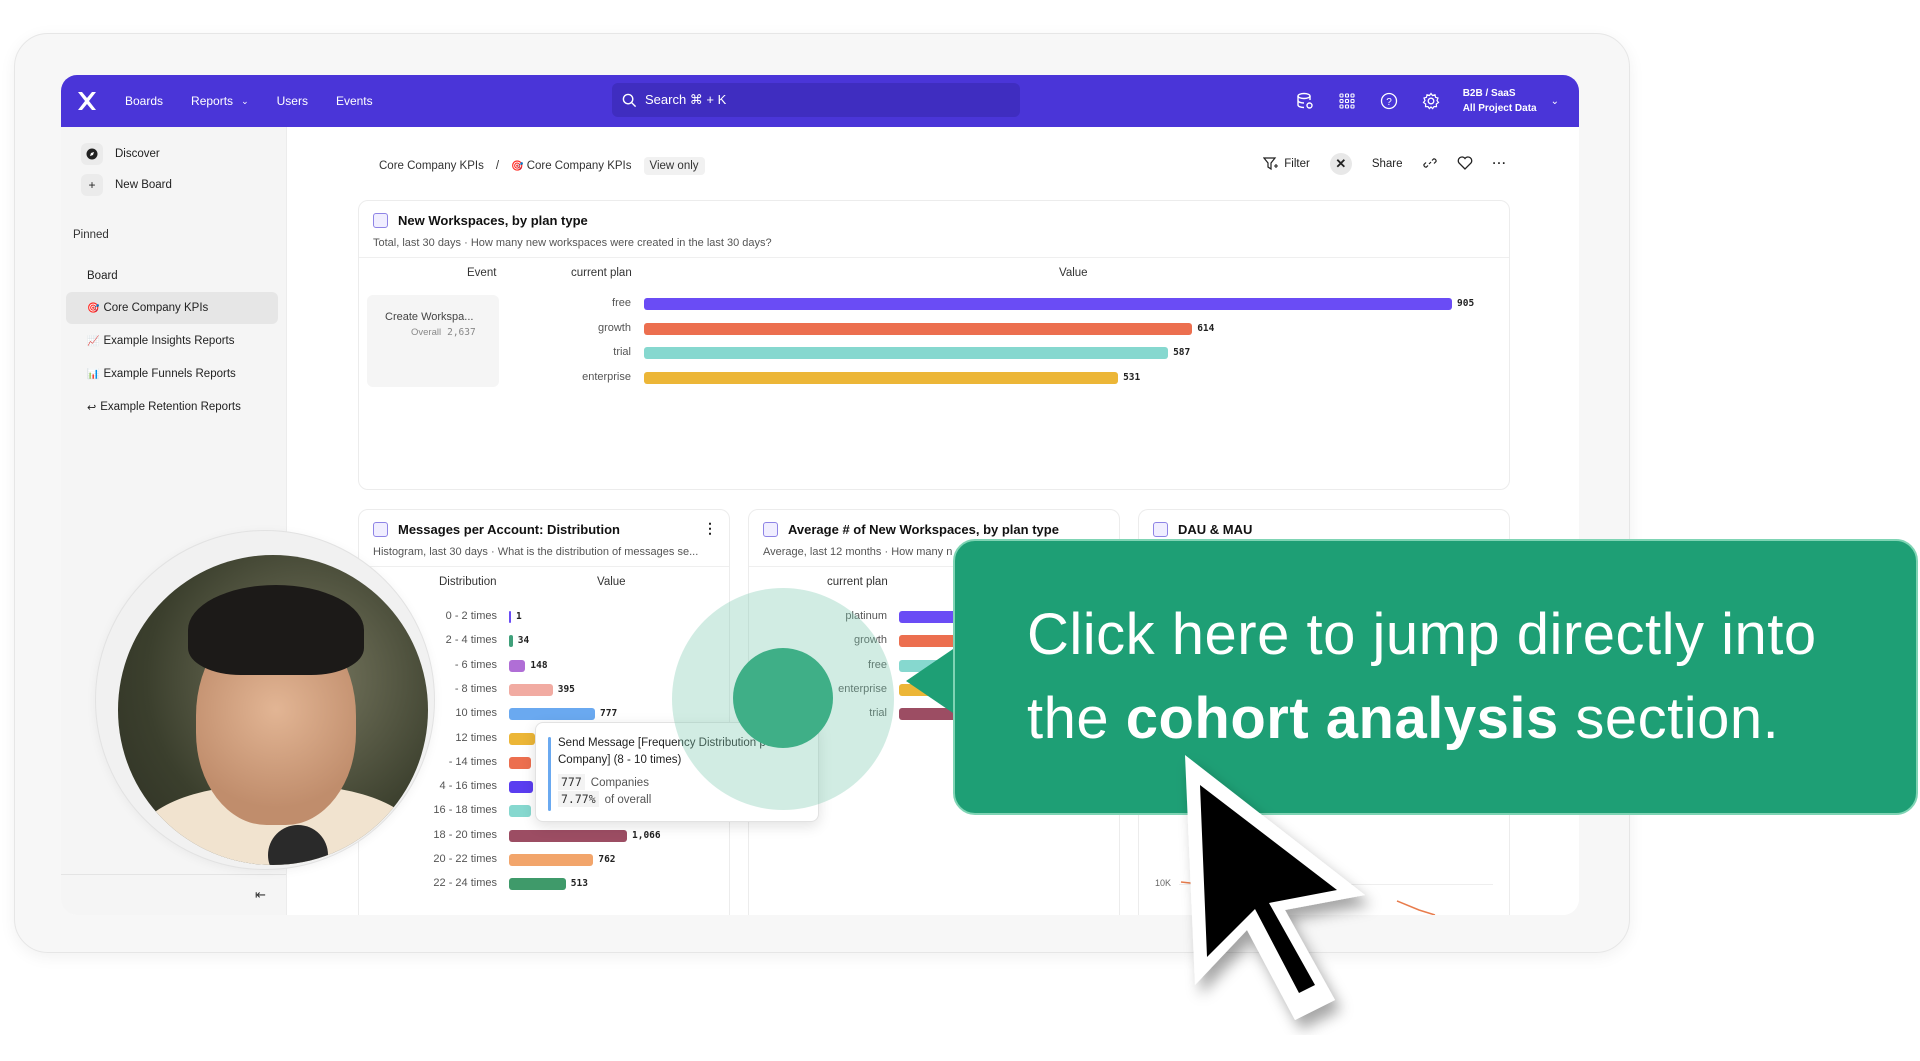 This screenshot has height=1061, width=1920. What do you see at coordinates (606, 376) in the screenshot?
I see `bar-label-enterprise: enterprise` at bounding box center [606, 376].